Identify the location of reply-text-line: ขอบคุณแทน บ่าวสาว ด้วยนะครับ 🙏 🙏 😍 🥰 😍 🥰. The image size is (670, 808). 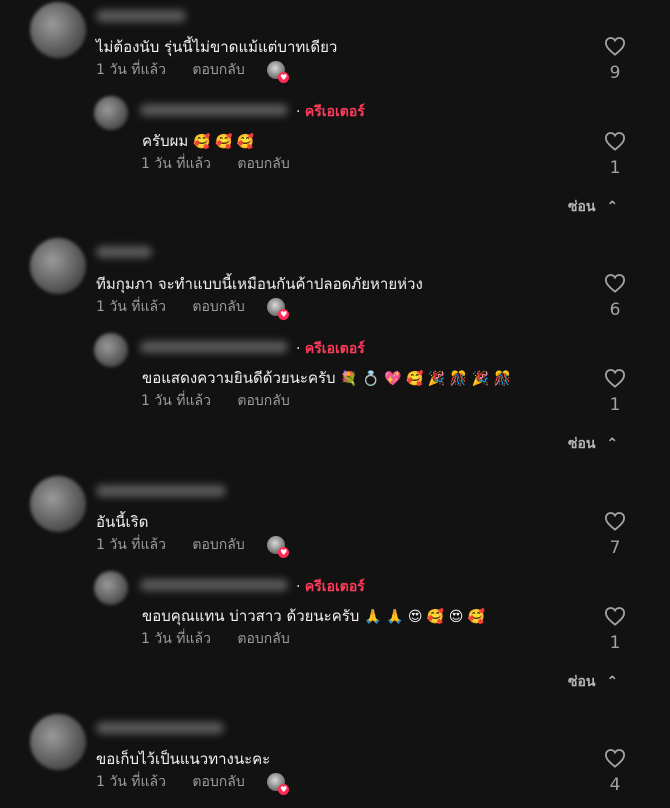
(313, 616).